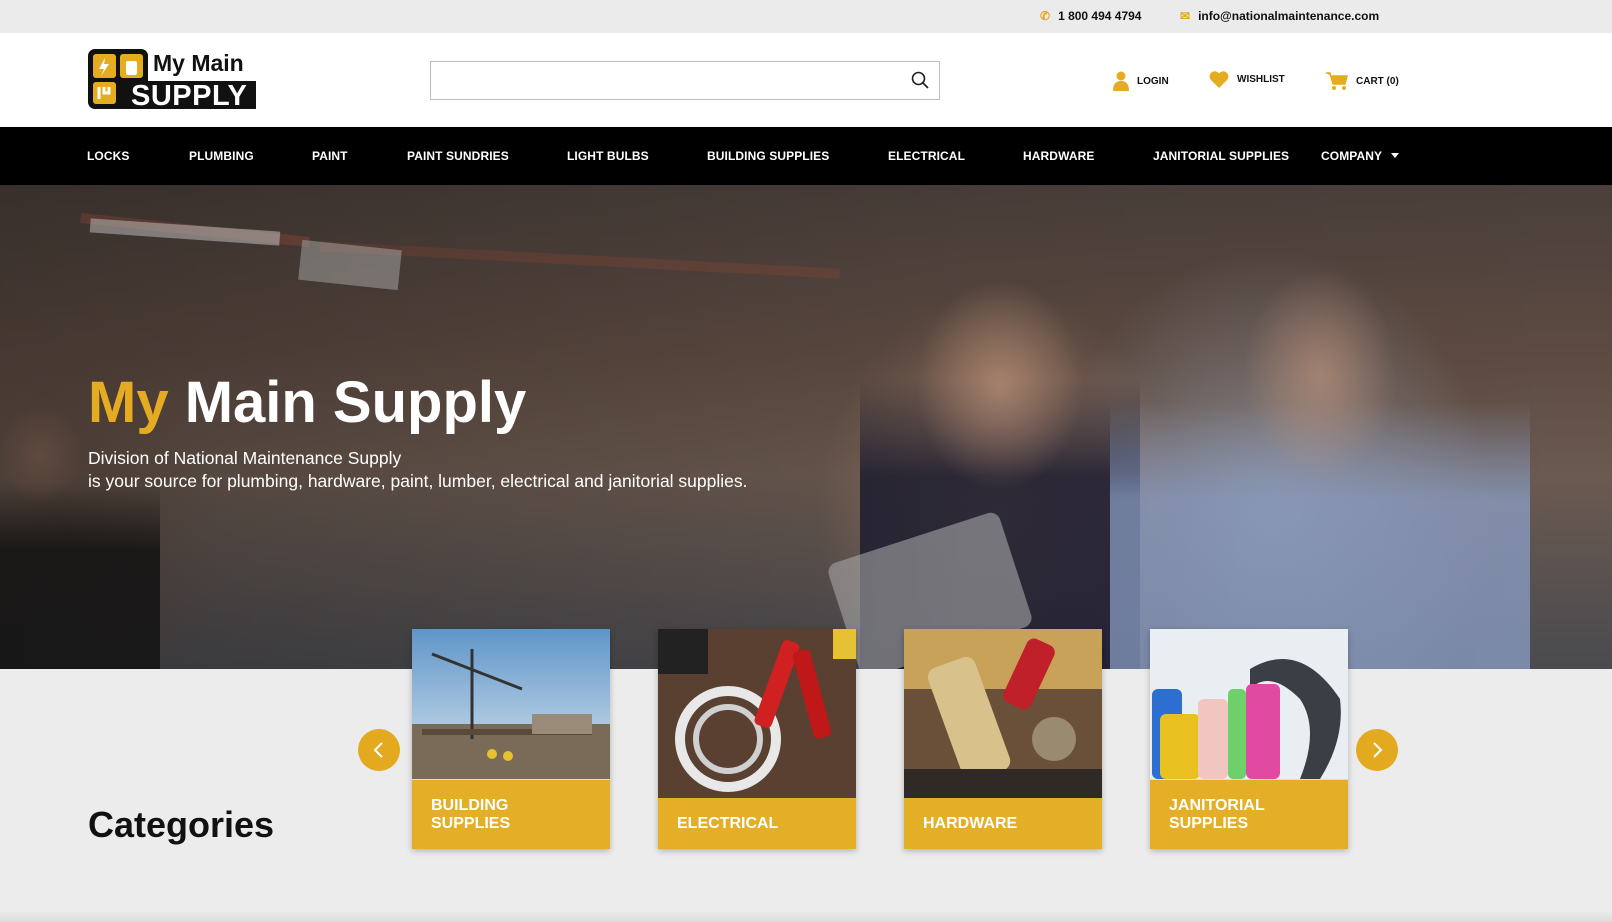 This screenshot has width=1612, height=922. What do you see at coordinates (198, 63) in the screenshot?
I see `logo-text-top: My Main` at bounding box center [198, 63].